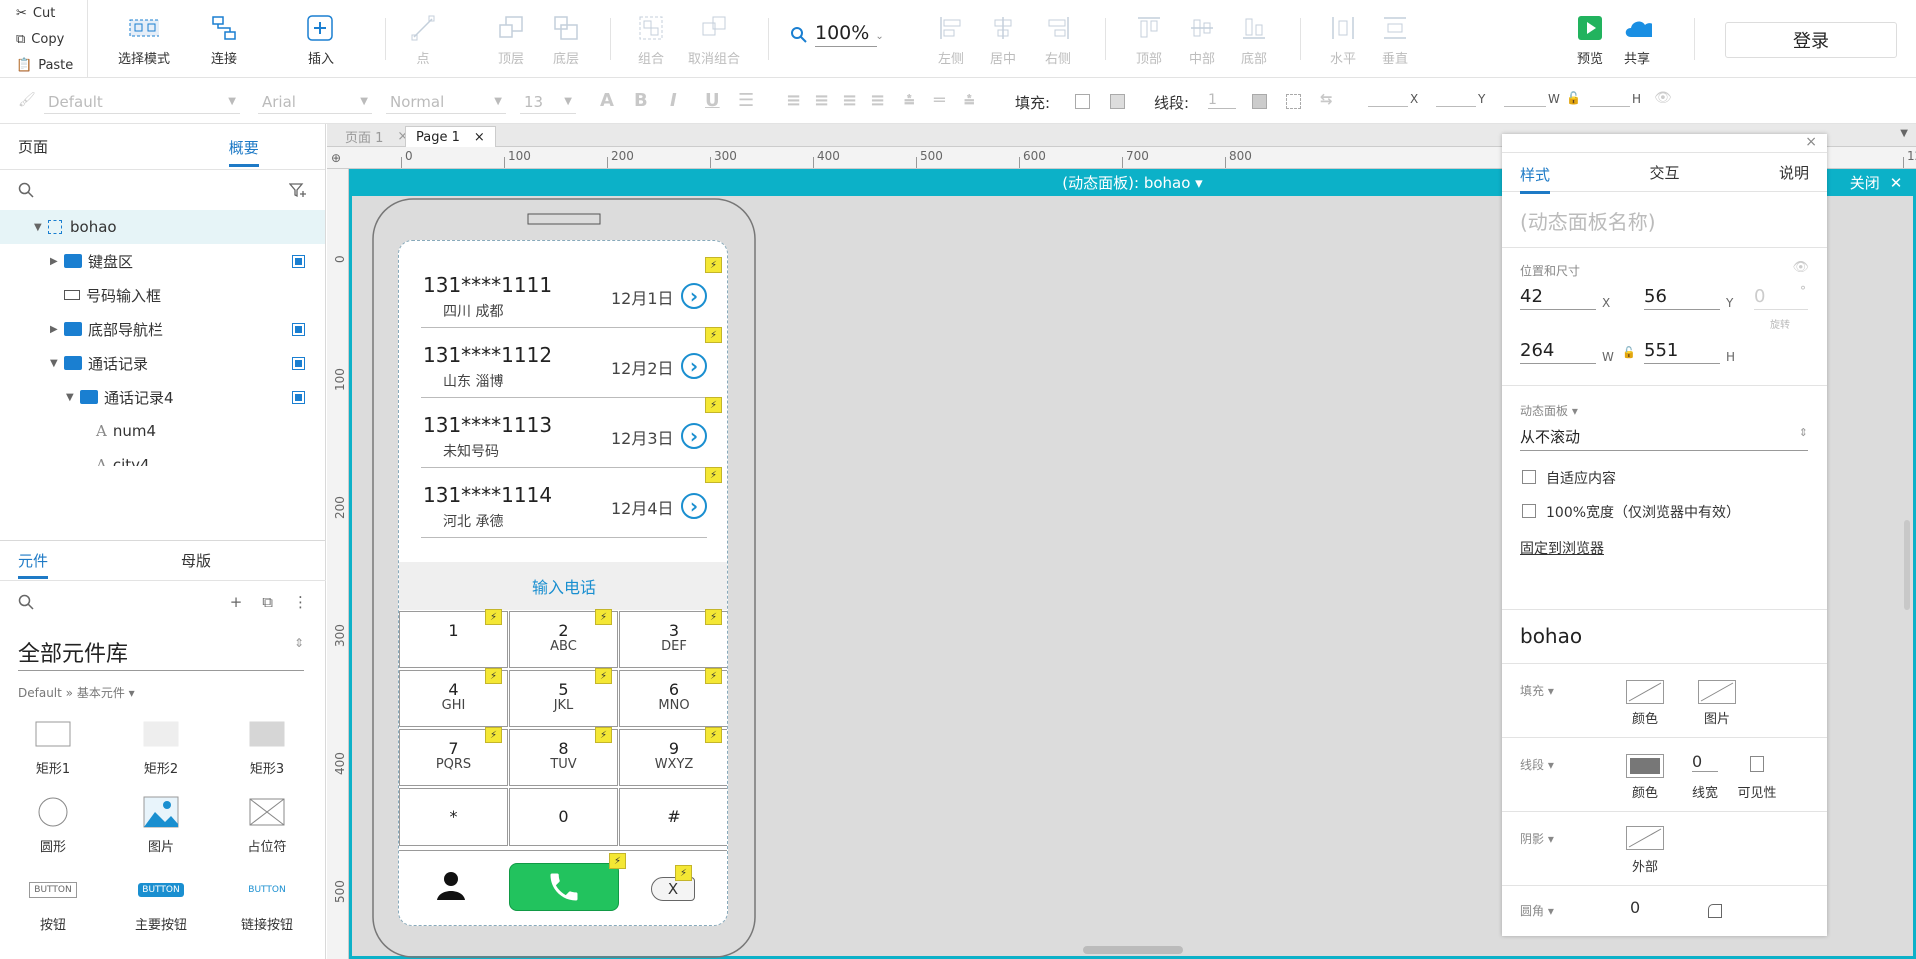 Image resolution: width=1916 pixels, height=959 pixels. Describe the element at coordinates (673, 817) in the screenshot. I see `keypad-key: #` at that location.